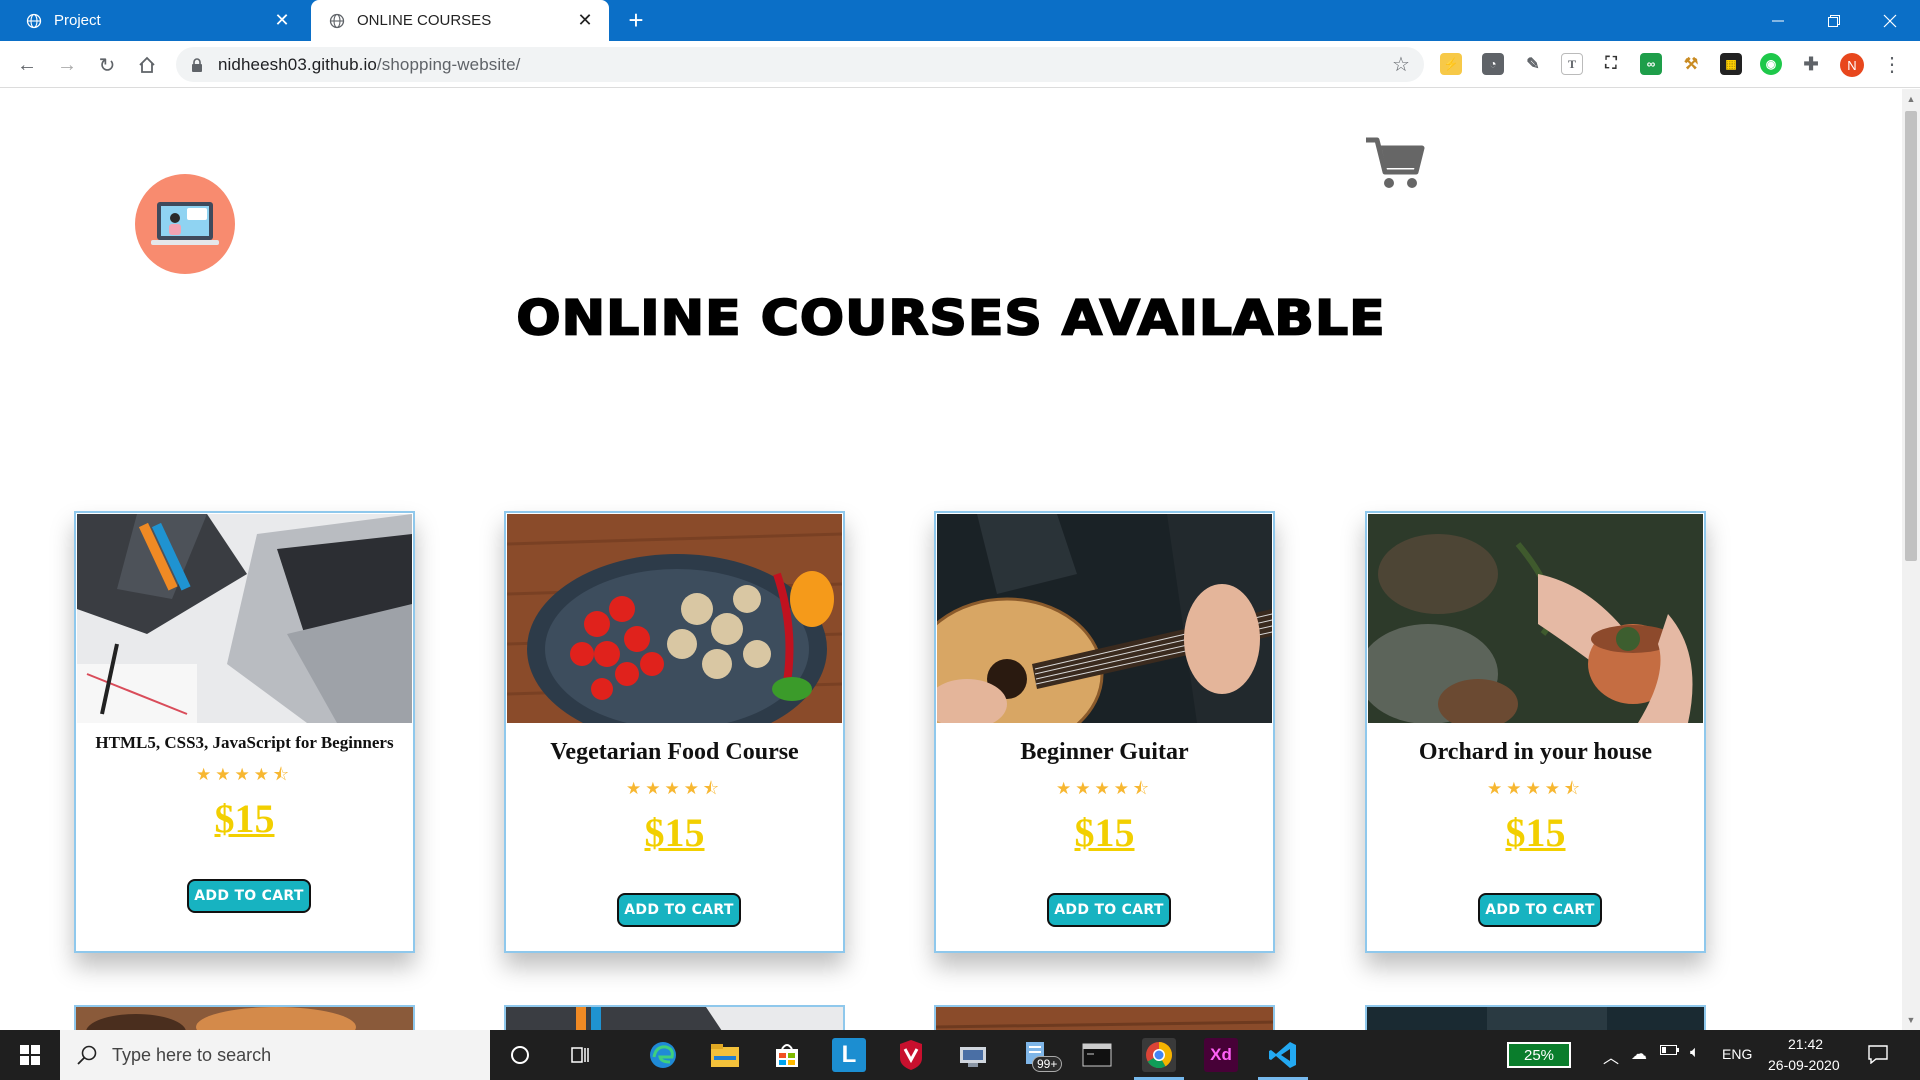 The height and width of the screenshot is (1080, 1920). What do you see at coordinates (1805, 1044) in the screenshot?
I see `clock-time: 21:42` at bounding box center [1805, 1044].